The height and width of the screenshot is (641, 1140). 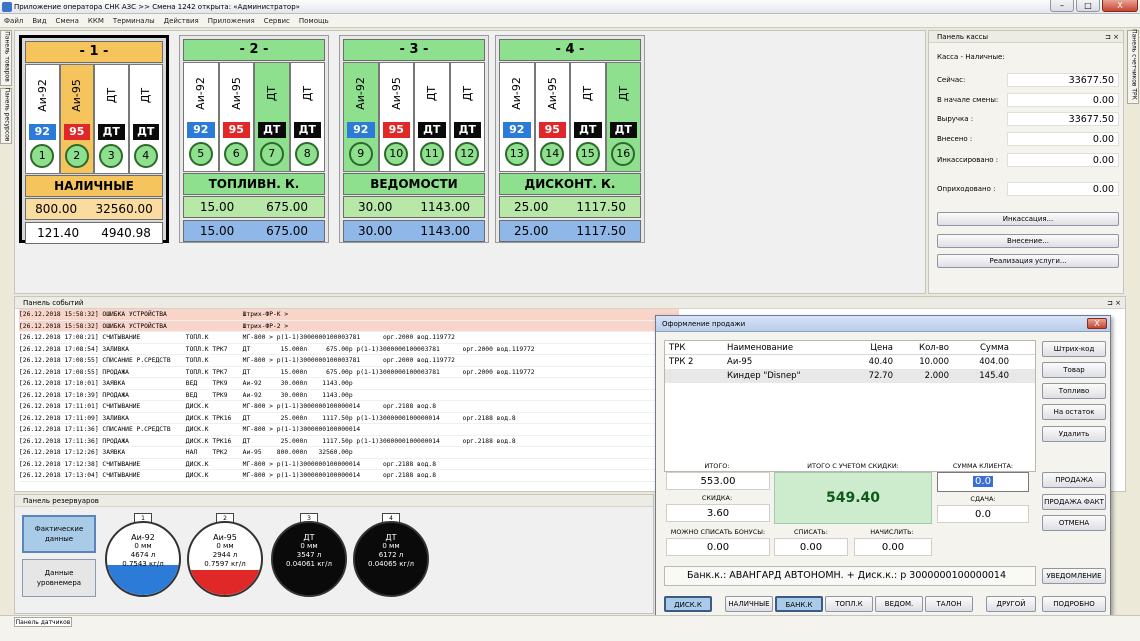 What do you see at coordinates (56, 209) in the screenshot?
I see `ordered-volume: 800.00` at bounding box center [56, 209].